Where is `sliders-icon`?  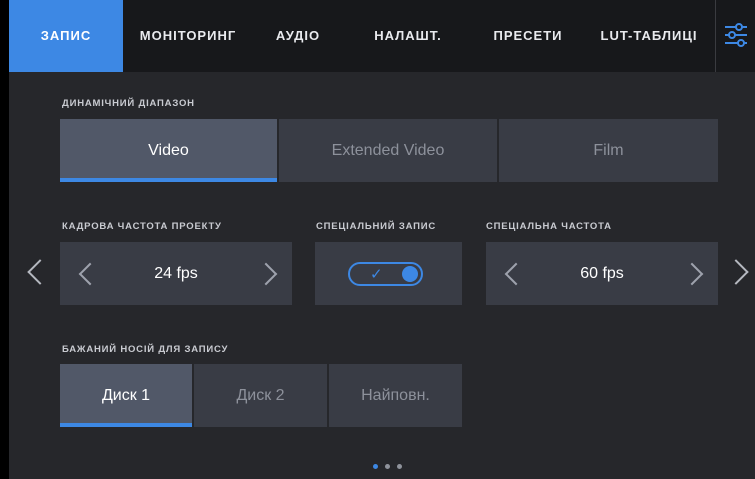
sliders-icon is located at coordinates (736, 35).